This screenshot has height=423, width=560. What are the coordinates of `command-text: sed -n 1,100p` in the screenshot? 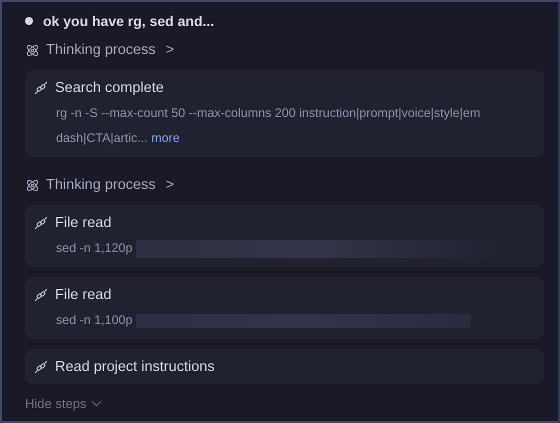 It's located at (94, 320).